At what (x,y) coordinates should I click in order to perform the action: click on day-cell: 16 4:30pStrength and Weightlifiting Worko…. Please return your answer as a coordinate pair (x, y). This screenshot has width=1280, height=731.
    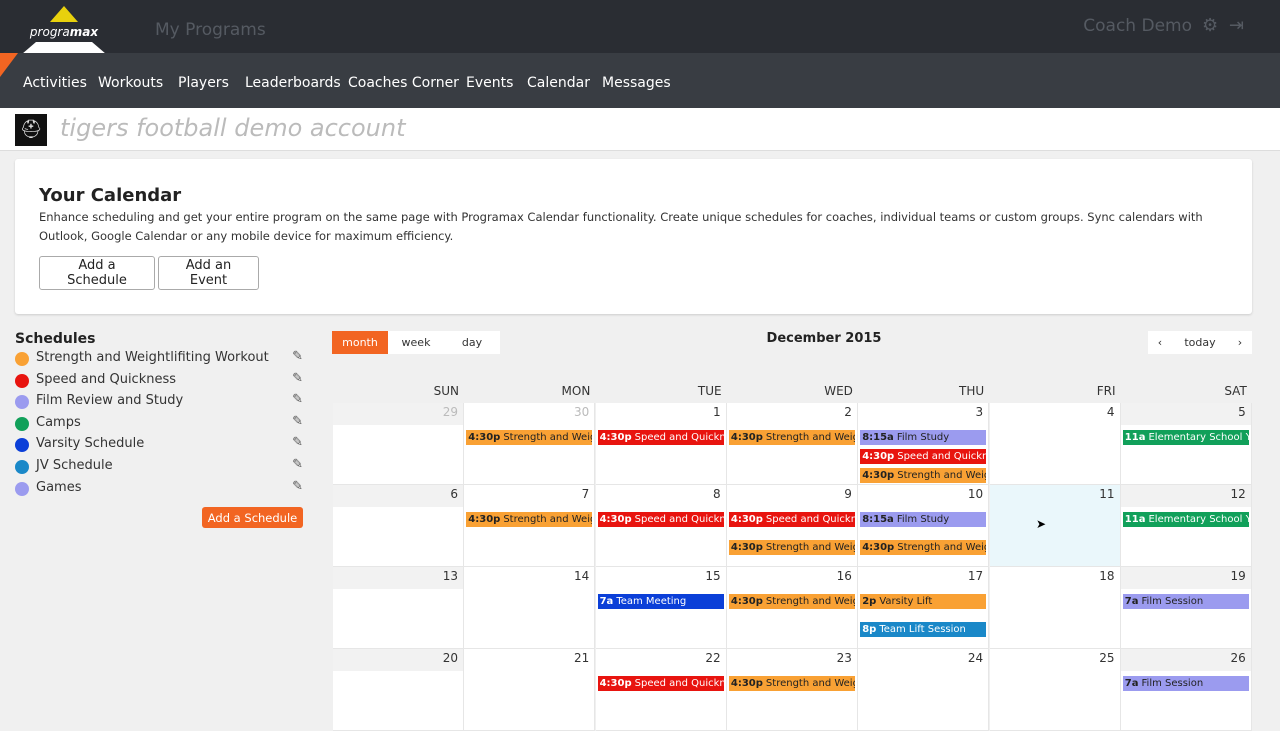
    Looking at the image, I should click on (792, 608).